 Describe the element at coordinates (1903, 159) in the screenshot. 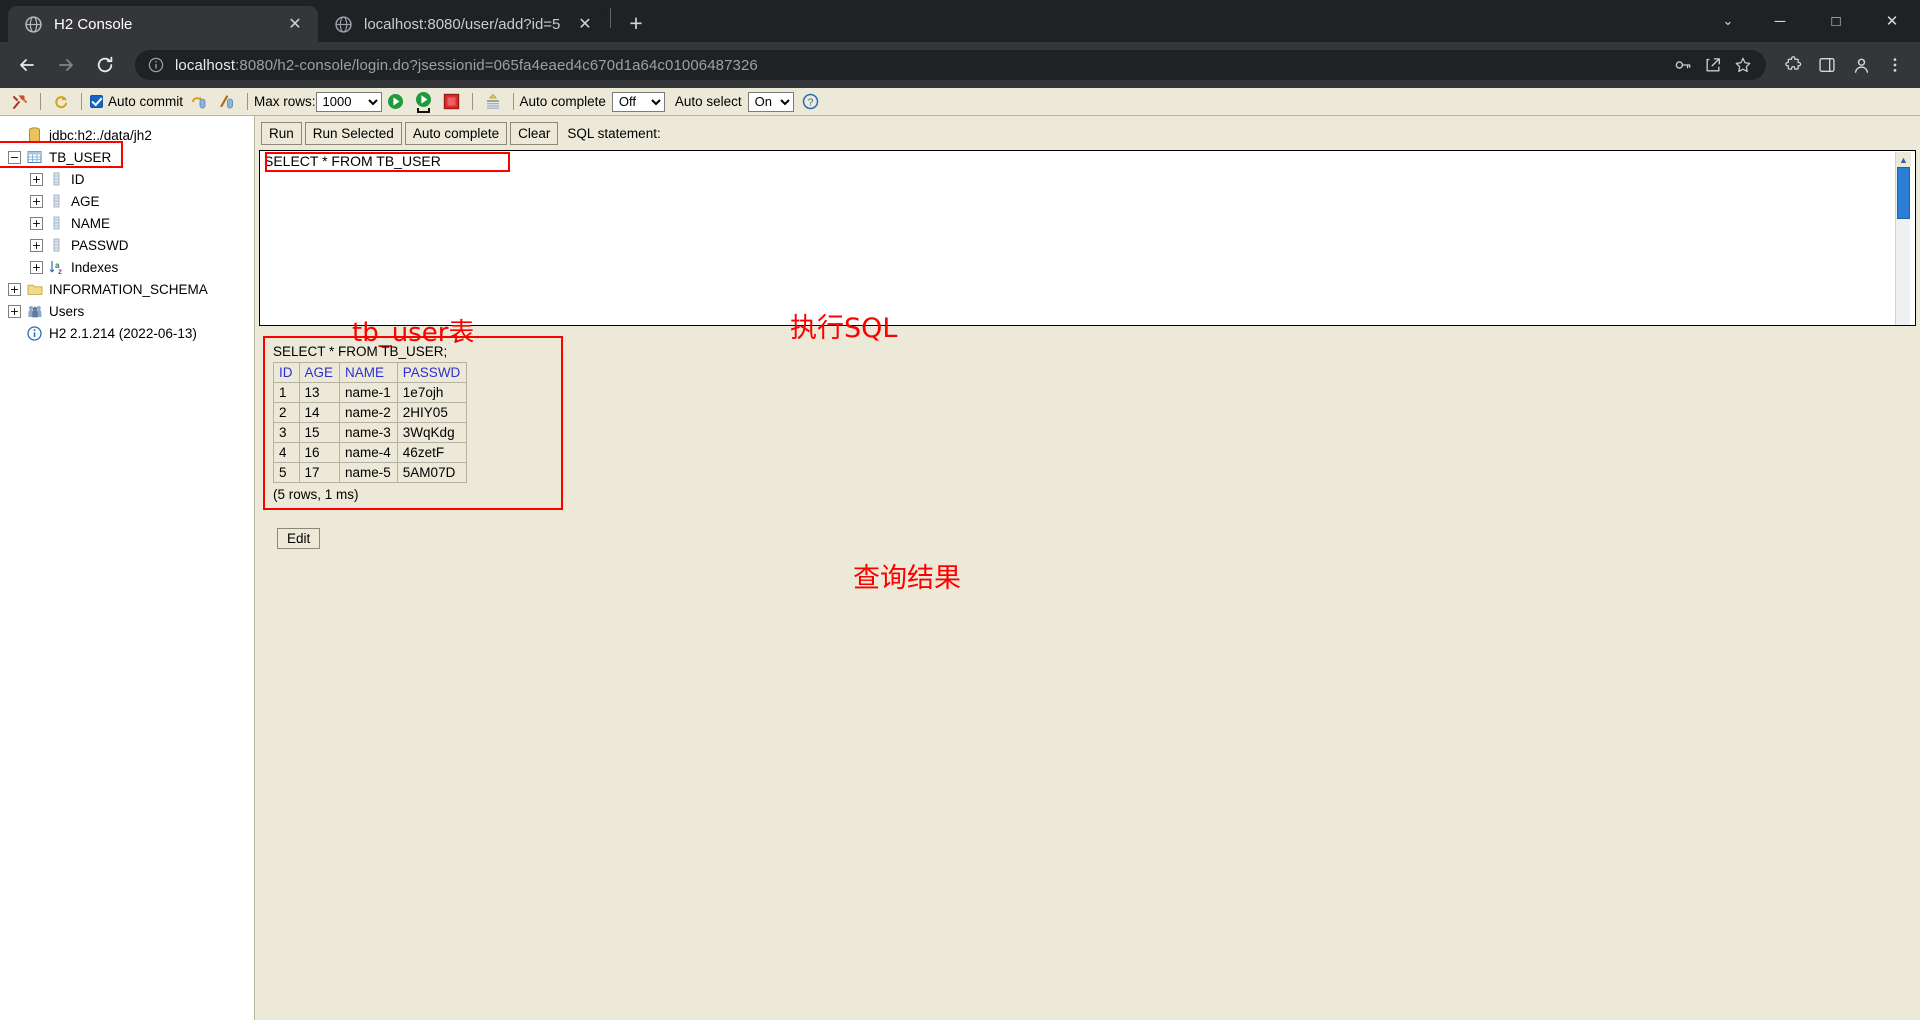

I see `scroll-up-icon: ▲` at that location.